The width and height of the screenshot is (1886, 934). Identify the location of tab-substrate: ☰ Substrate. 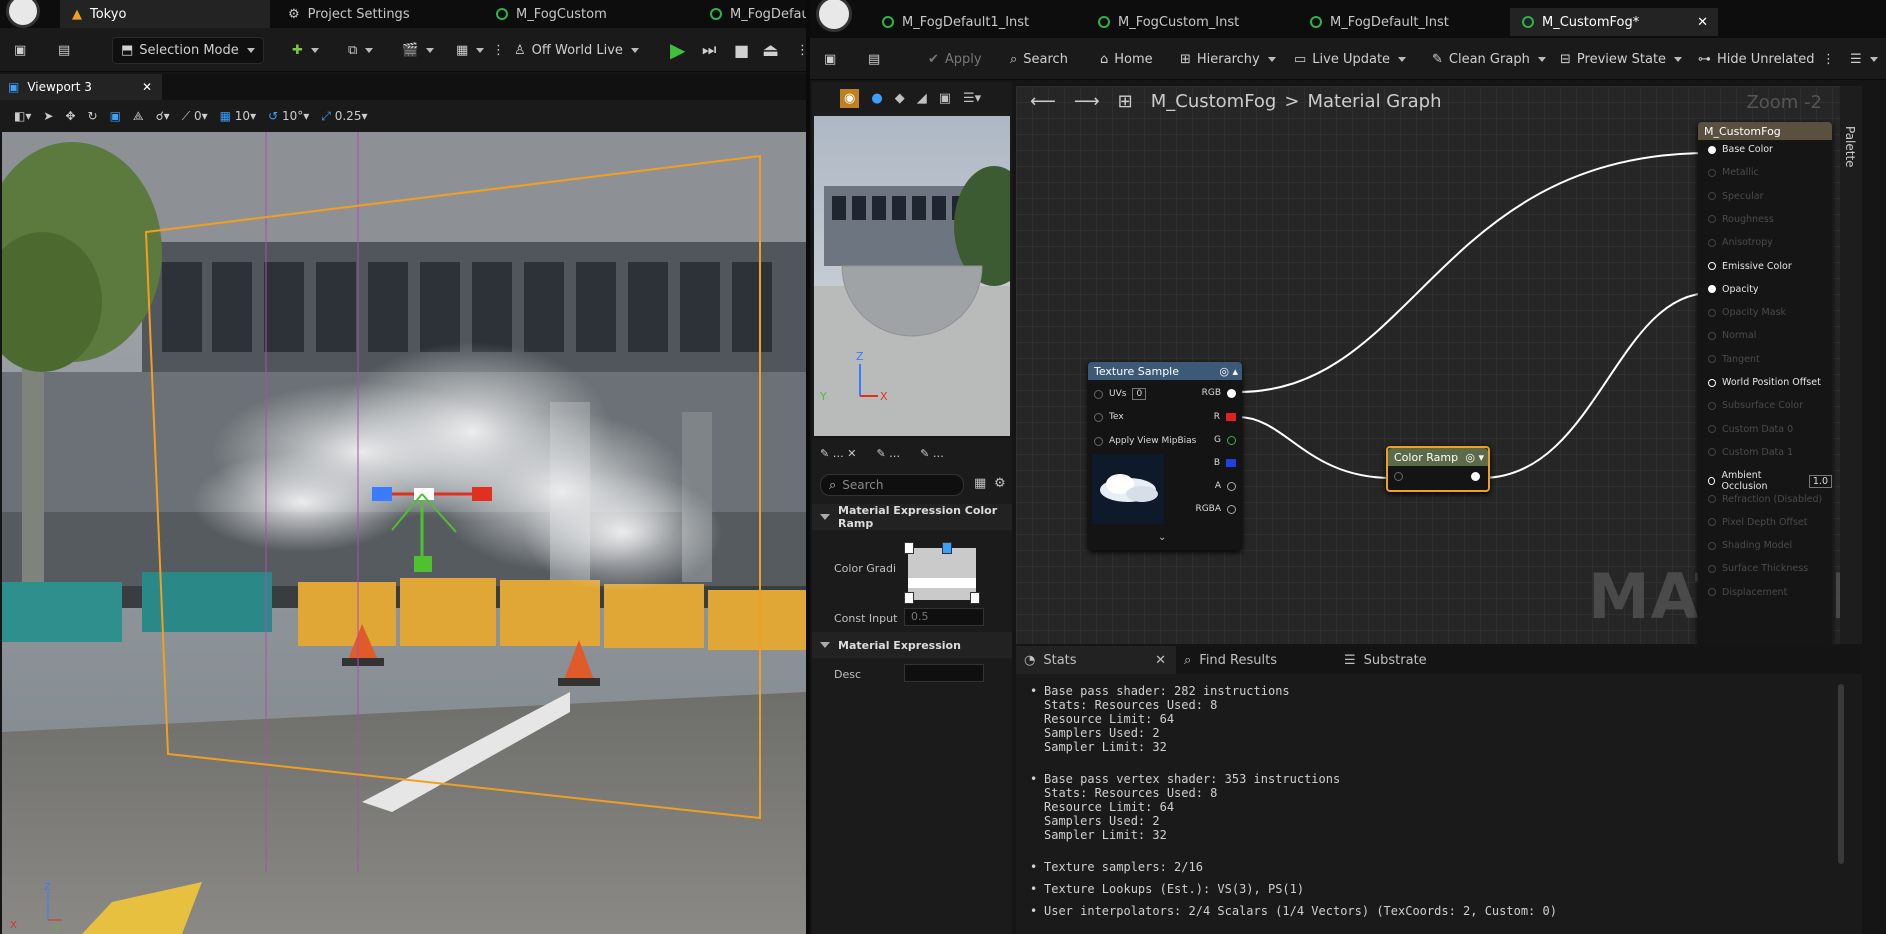
(1385, 660).